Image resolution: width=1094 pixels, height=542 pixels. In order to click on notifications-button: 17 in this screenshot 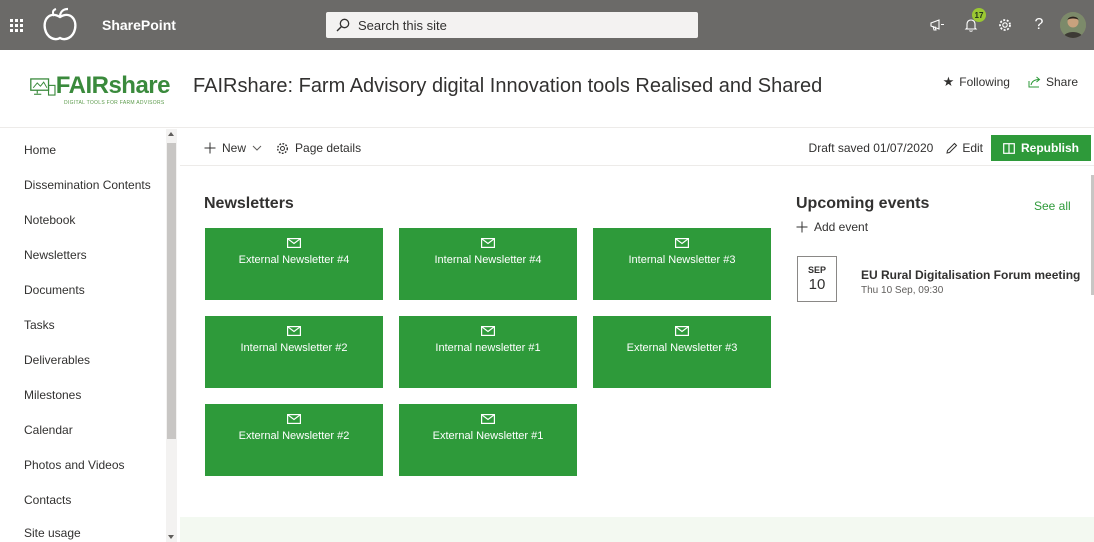, I will do `click(971, 25)`.